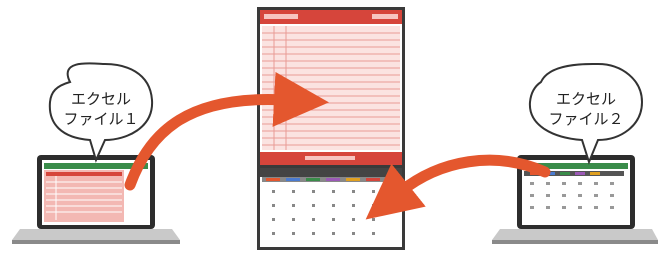 This screenshot has width=658, height=254. I want to click on bubble-right-line2: ファイル２, so click(585, 119).